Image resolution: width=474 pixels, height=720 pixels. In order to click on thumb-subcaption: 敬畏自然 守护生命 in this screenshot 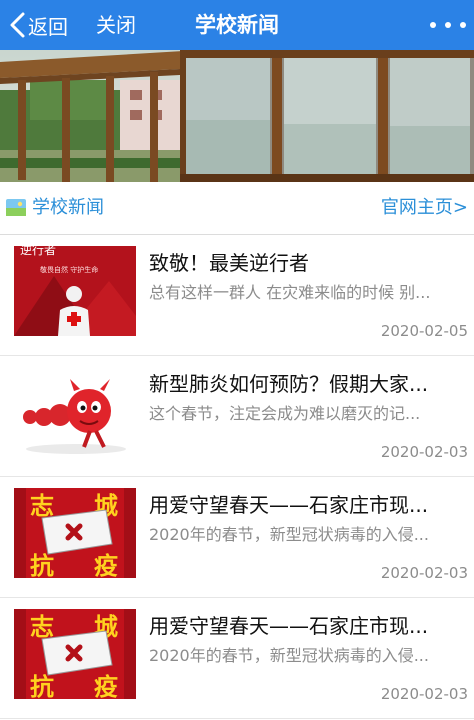, I will do `click(69, 269)`.